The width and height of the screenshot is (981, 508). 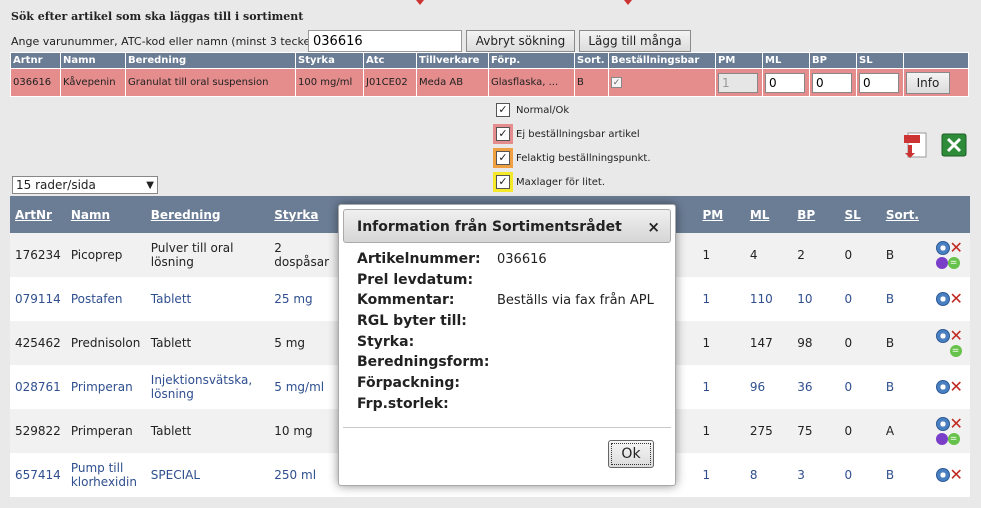 What do you see at coordinates (304, 214) in the screenshot?
I see `header-styrka: Styrka` at bounding box center [304, 214].